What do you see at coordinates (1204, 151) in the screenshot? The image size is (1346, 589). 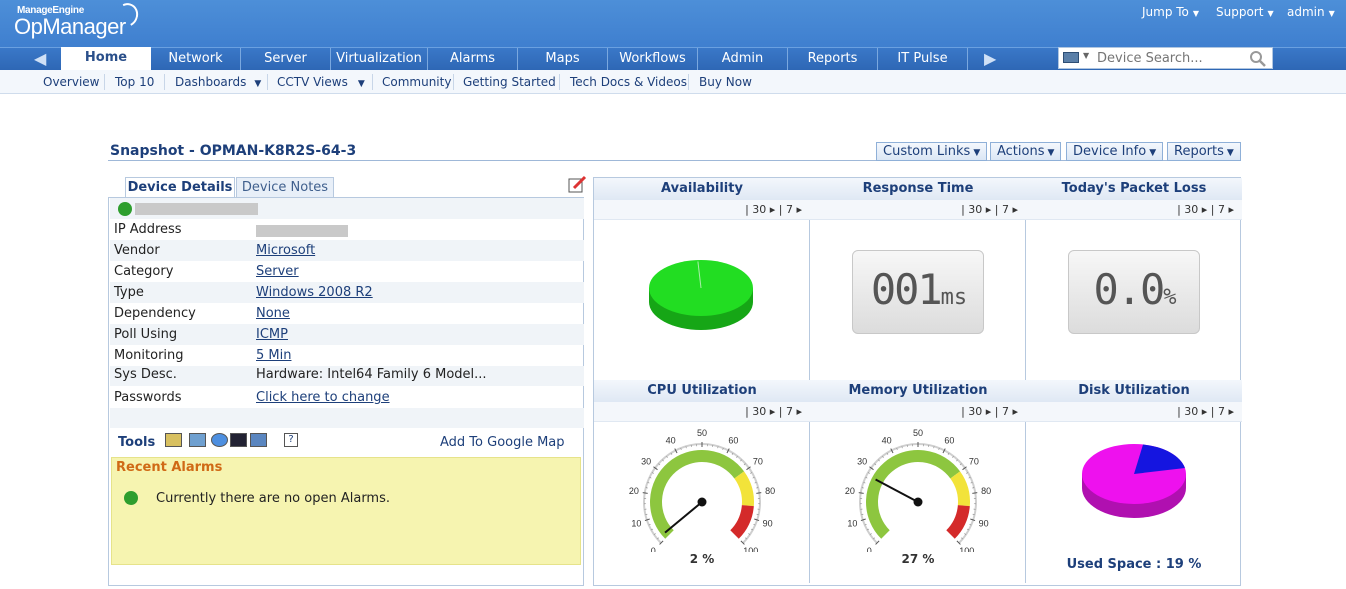 I see `reports-button: Reports ▼` at bounding box center [1204, 151].